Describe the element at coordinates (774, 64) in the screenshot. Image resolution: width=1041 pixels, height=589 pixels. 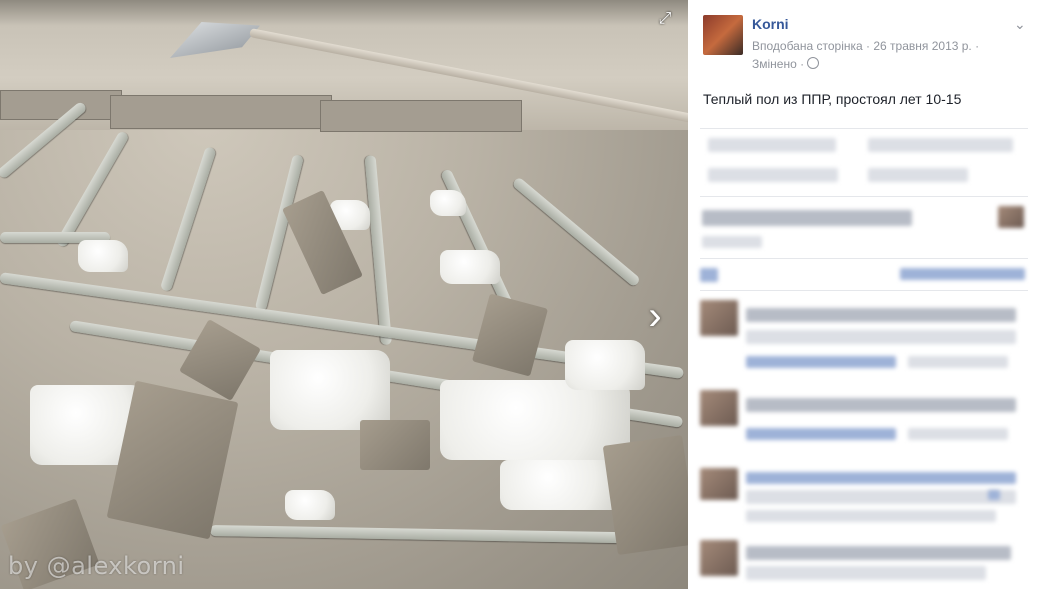
I see `meta-edited: Змінено` at that location.